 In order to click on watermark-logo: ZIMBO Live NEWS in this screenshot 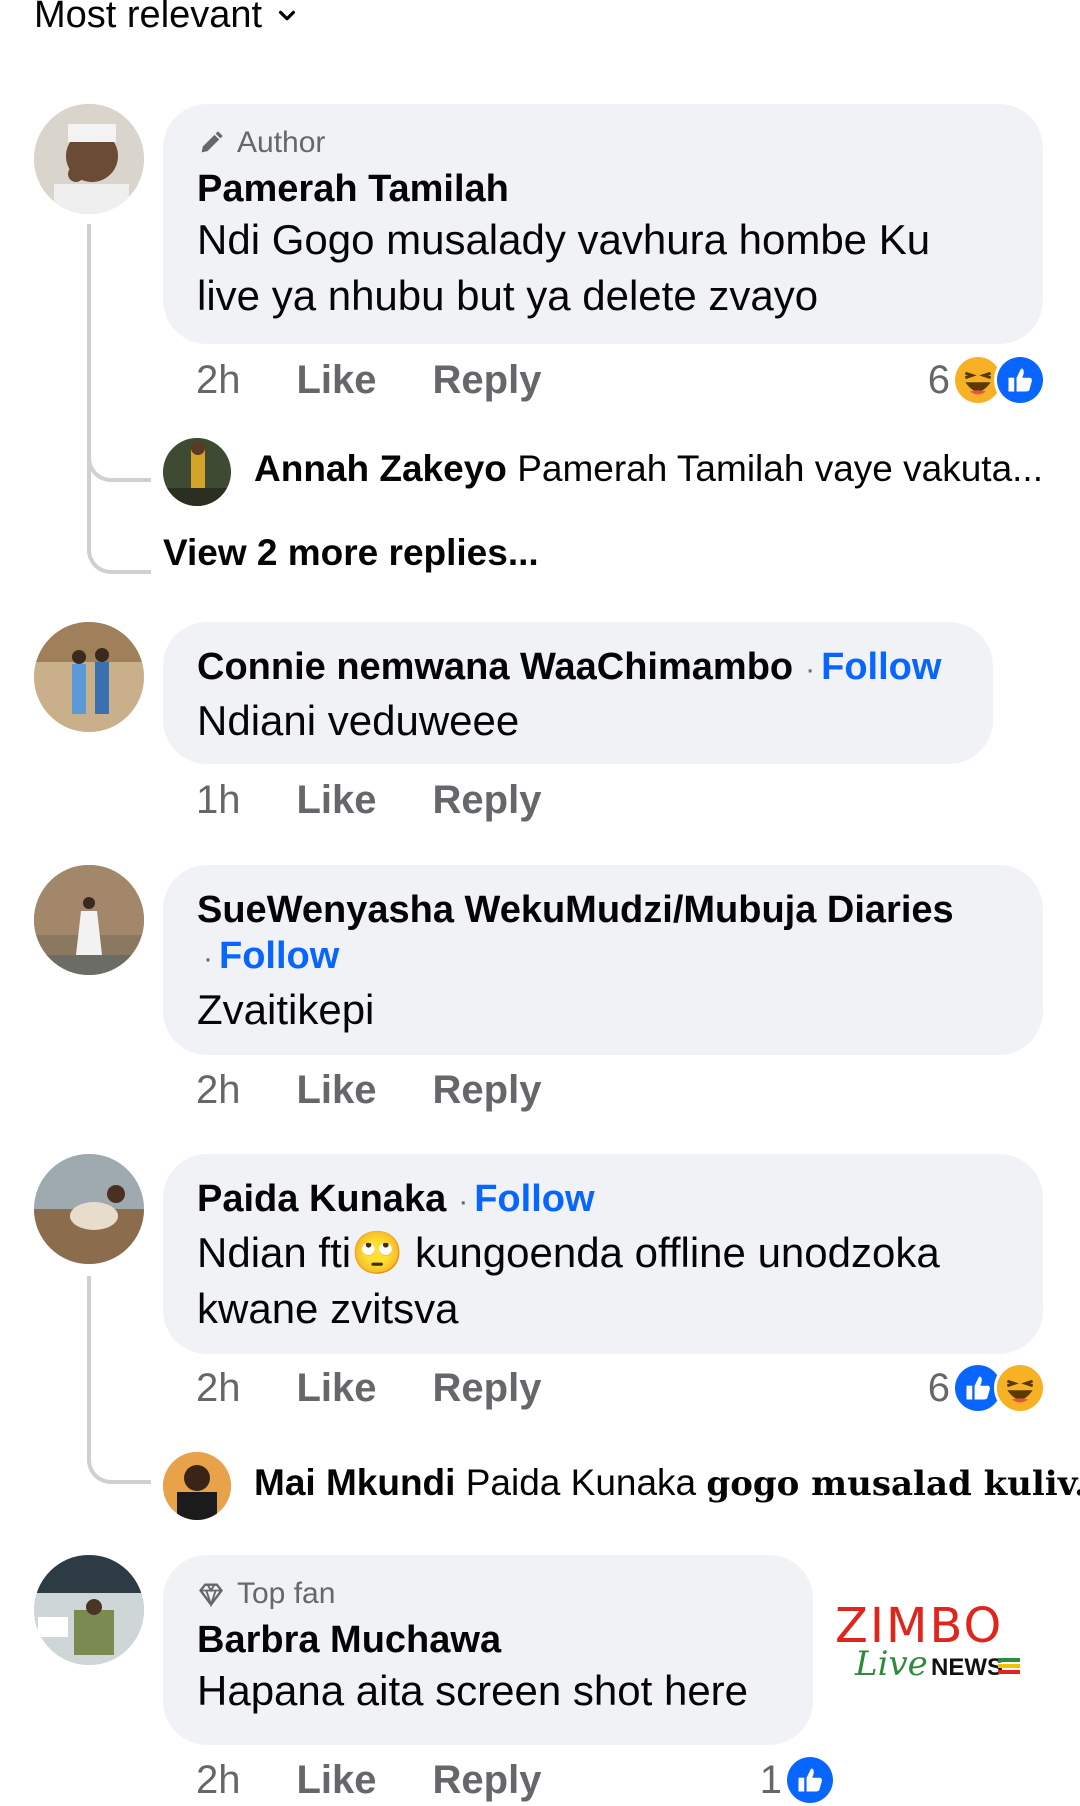, I will do `click(930, 1641)`.